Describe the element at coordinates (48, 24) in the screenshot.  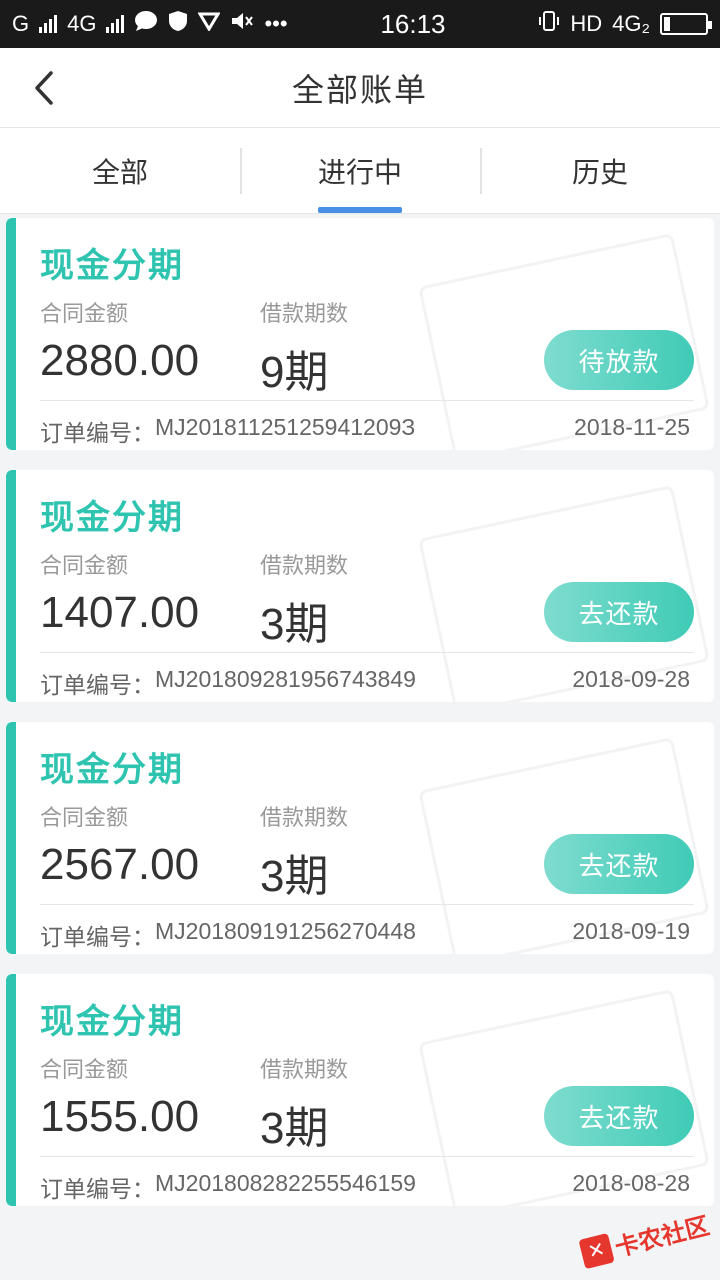
I see `signal-icon` at that location.